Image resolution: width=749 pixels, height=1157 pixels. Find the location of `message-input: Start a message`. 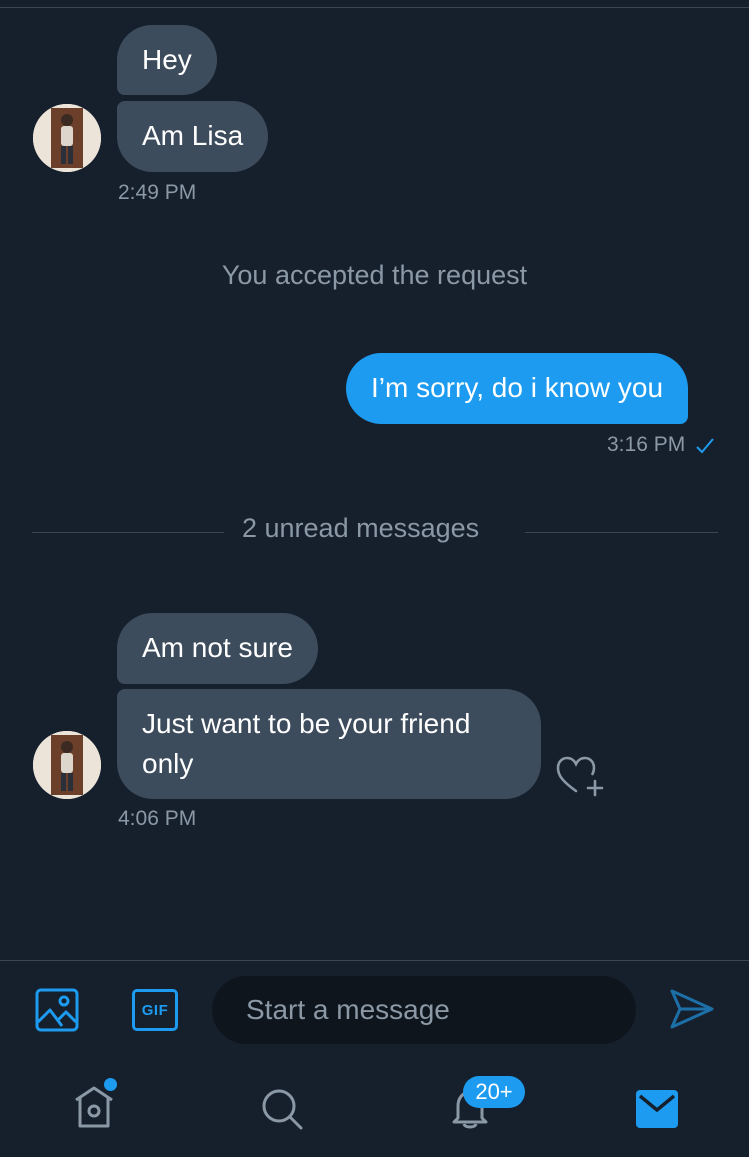

message-input: Start a message is located at coordinates (424, 1010).